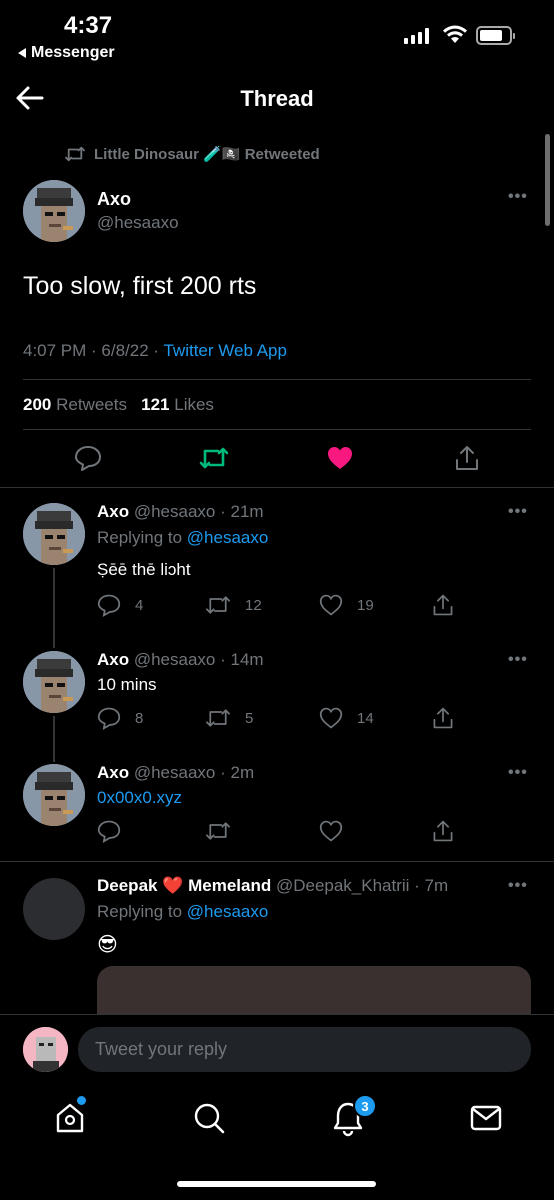 The width and height of the screenshot is (554, 1200). Describe the element at coordinates (276, 1184) in the screenshot. I see `home-indicator` at that location.